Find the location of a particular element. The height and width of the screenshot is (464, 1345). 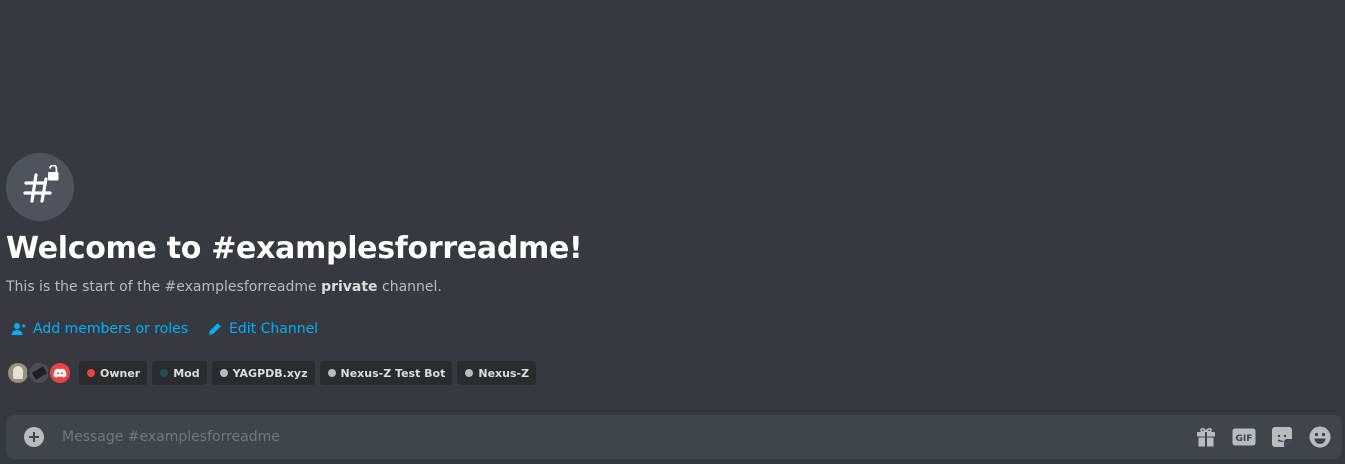

composer-buttons: GIF is located at coordinates (1256, 437).